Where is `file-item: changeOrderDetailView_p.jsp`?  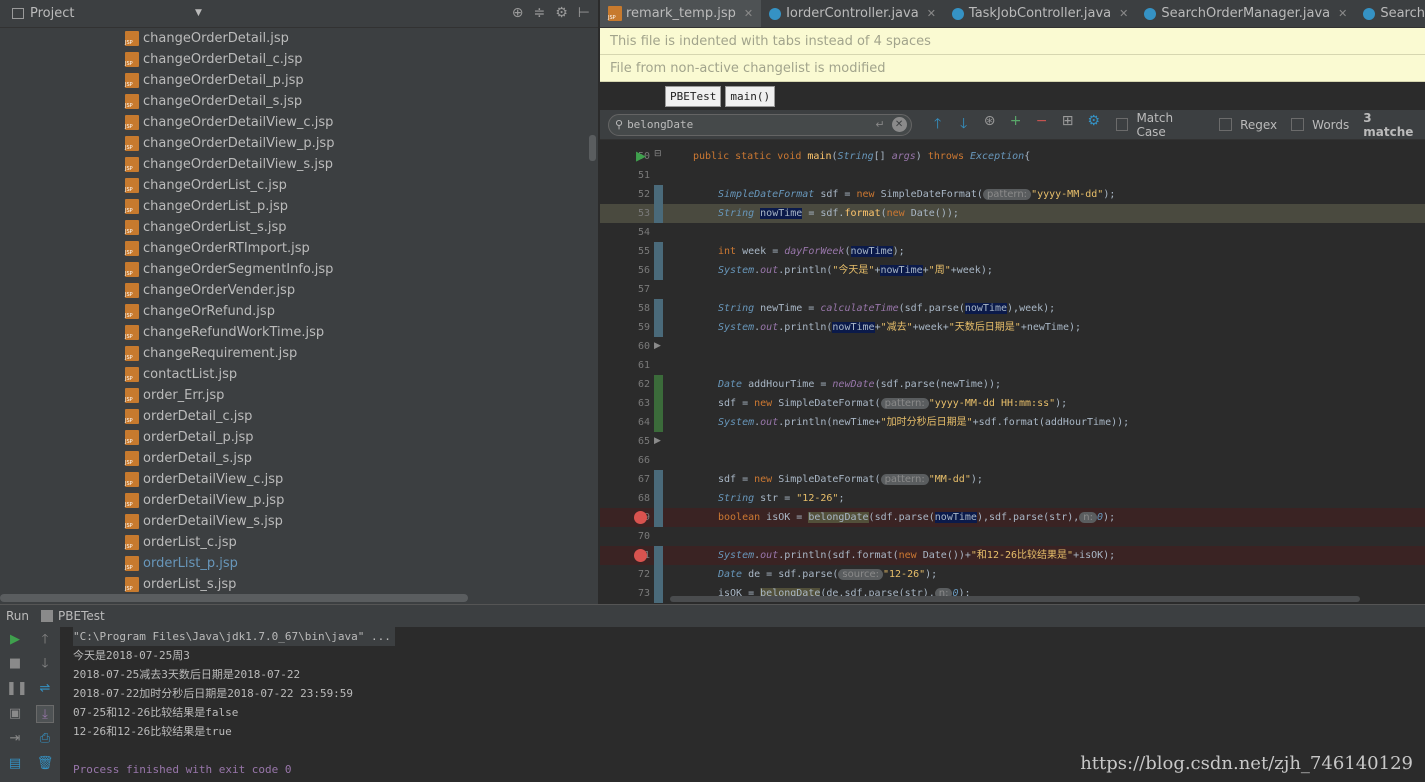 file-item: changeOrderDetailView_p.jsp is located at coordinates (299, 143).